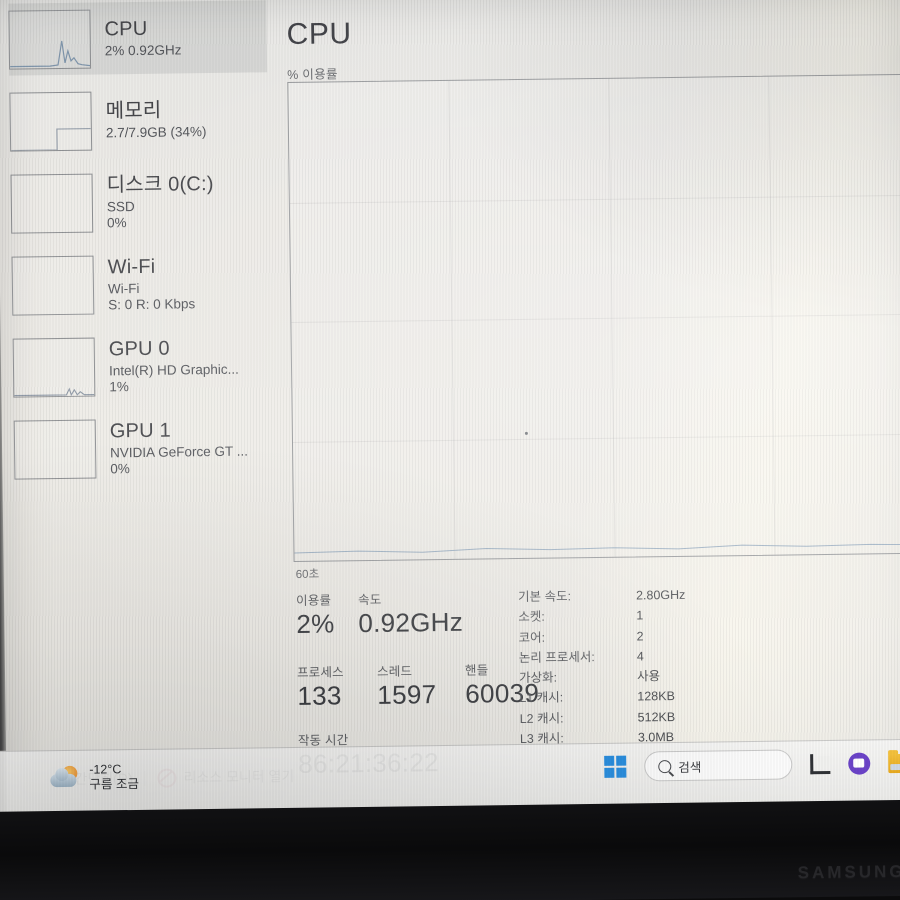 This screenshot has height=900, width=900. I want to click on taskbar-center-group: 검색, so click(752, 764).